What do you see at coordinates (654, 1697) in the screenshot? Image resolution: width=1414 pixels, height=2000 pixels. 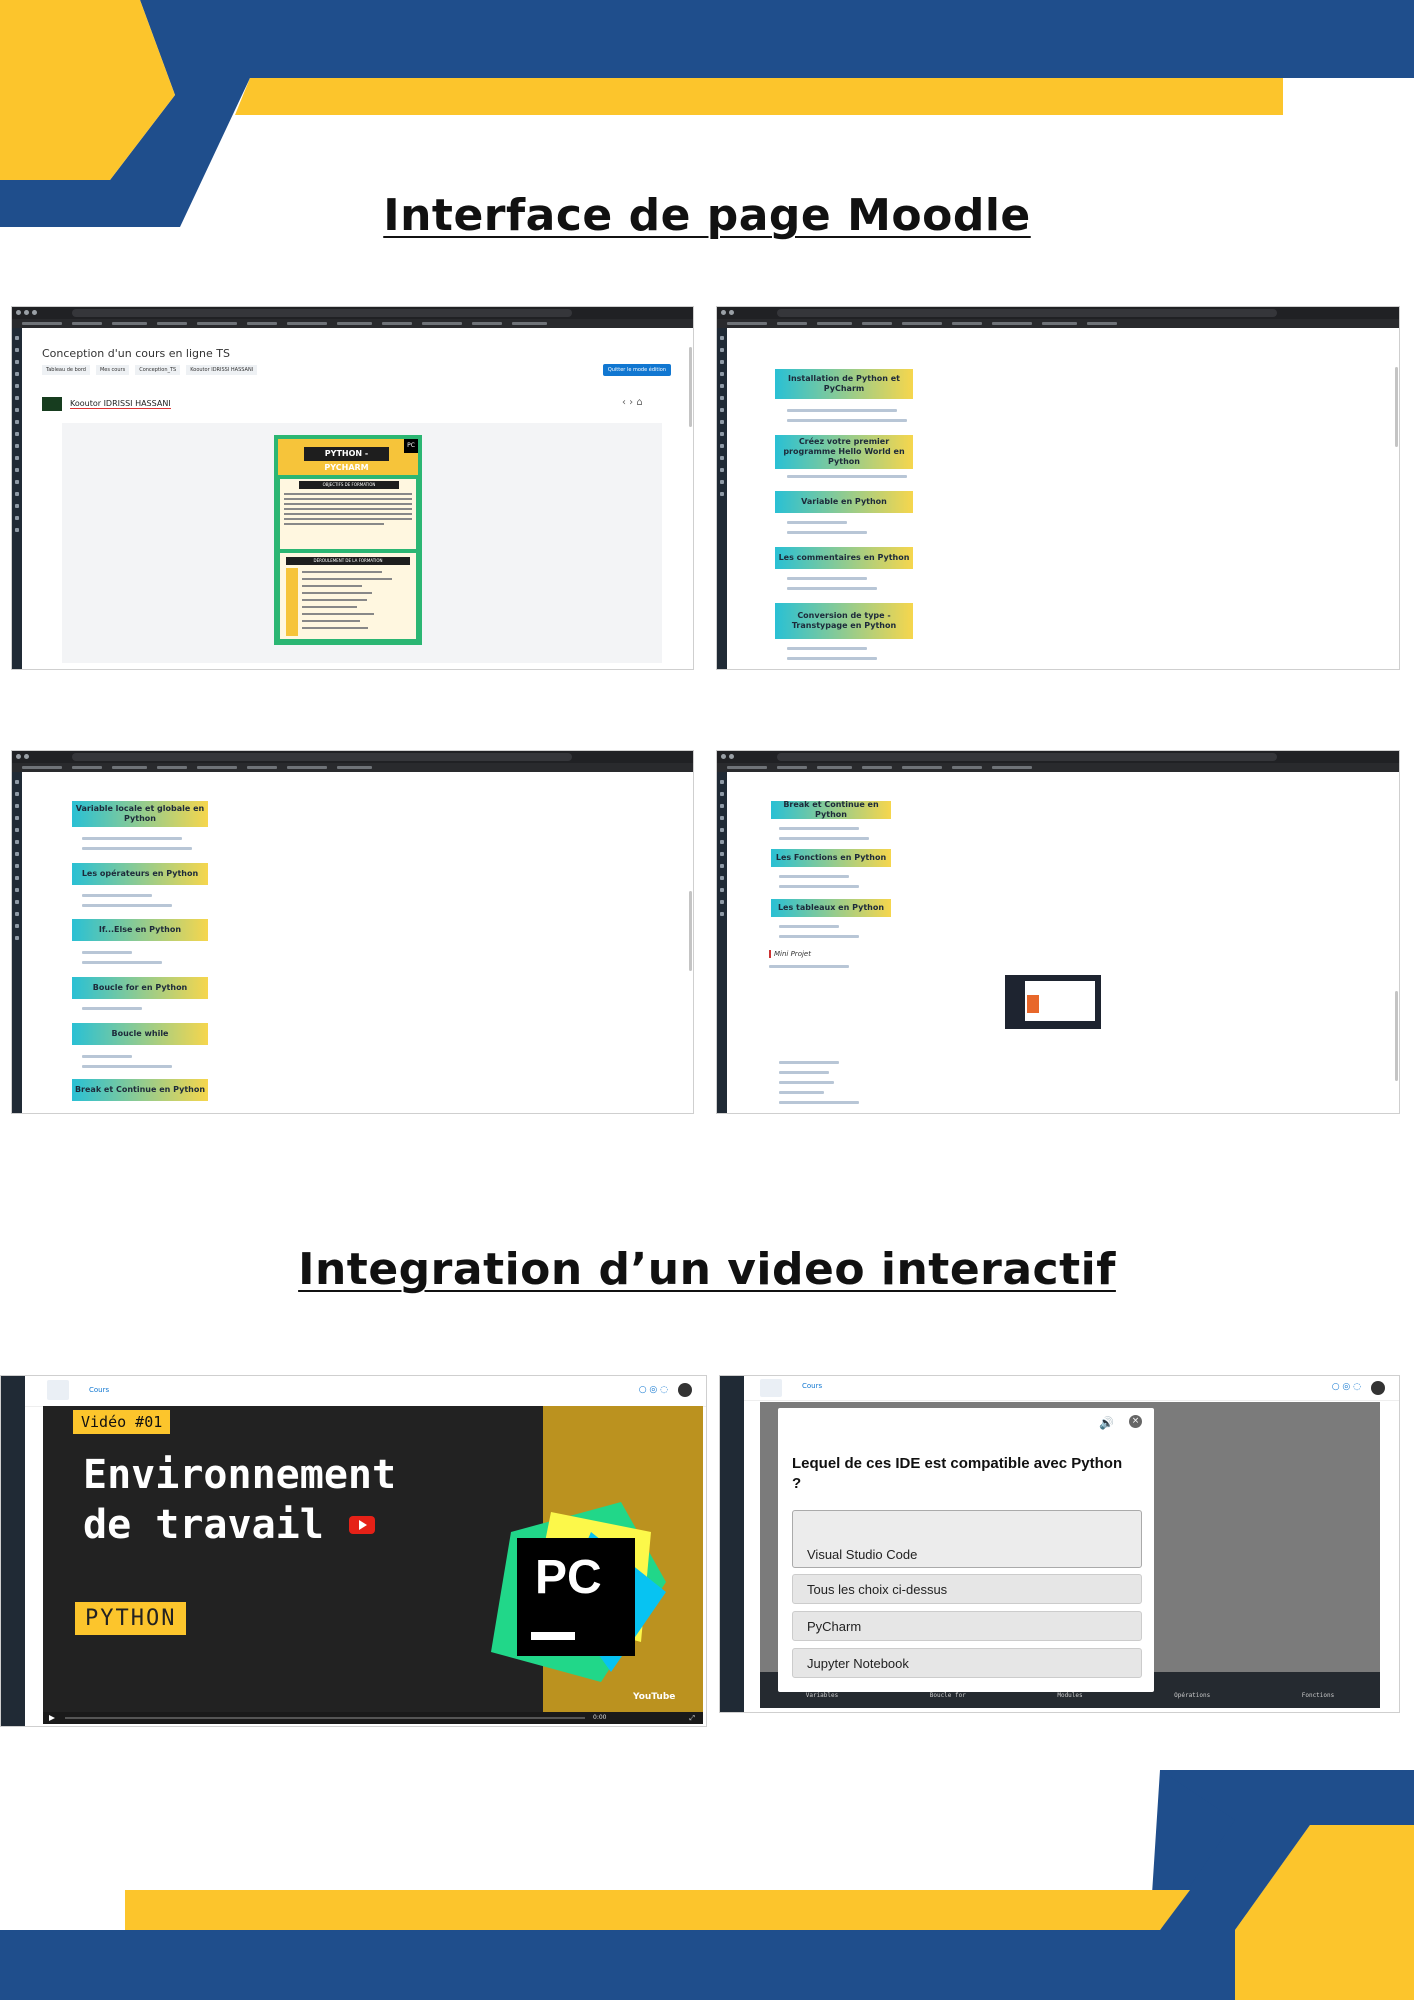 I see `youtube-watermark: YouTube` at bounding box center [654, 1697].